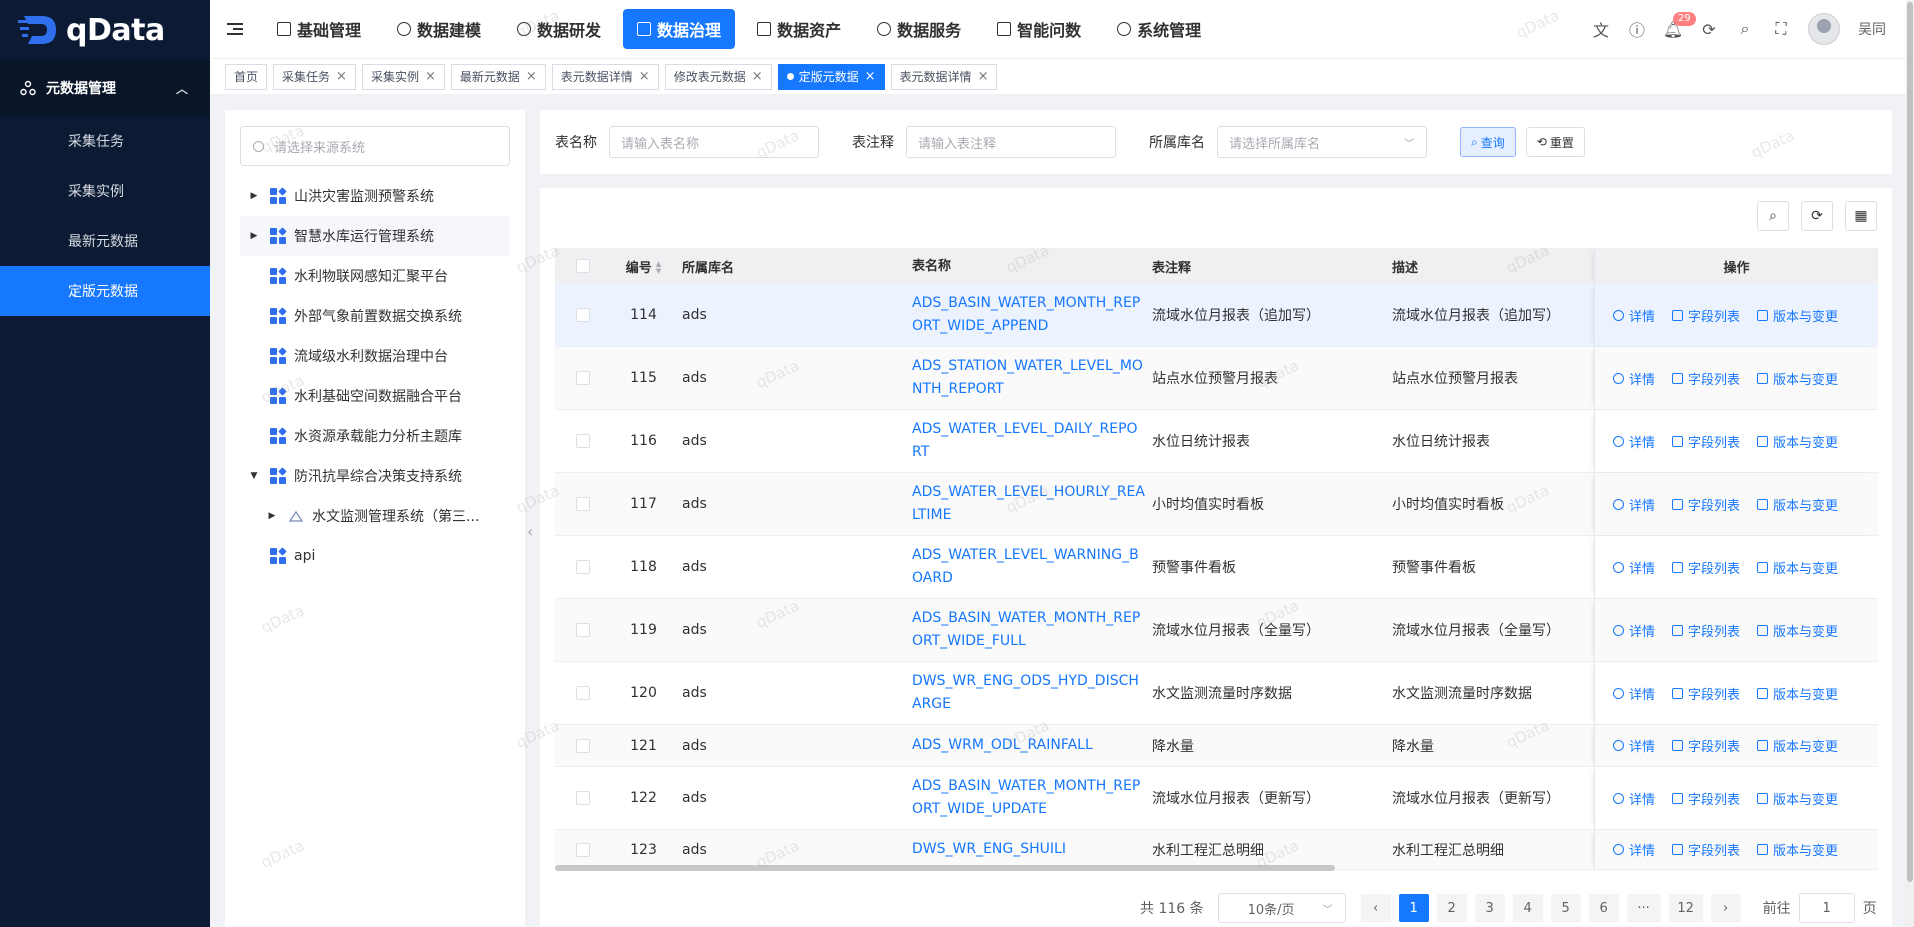  What do you see at coordinates (1026, 378) in the screenshot?
I see `cell-table-name-link: ADS_STATION_WATER_LEVEL_MONTH_REPORT` at bounding box center [1026, 378].